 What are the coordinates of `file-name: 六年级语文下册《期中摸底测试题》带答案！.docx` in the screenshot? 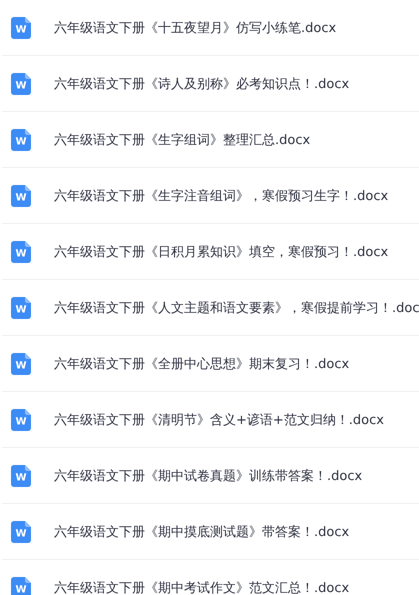 It's located at (202, 531).